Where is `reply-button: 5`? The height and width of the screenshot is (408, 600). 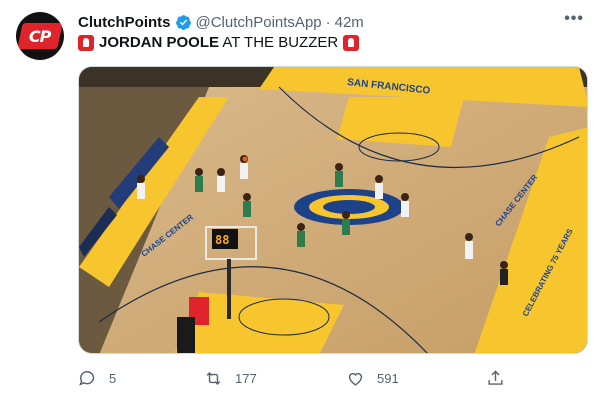
reply-button: 5 is located at coordinates (97, 378).